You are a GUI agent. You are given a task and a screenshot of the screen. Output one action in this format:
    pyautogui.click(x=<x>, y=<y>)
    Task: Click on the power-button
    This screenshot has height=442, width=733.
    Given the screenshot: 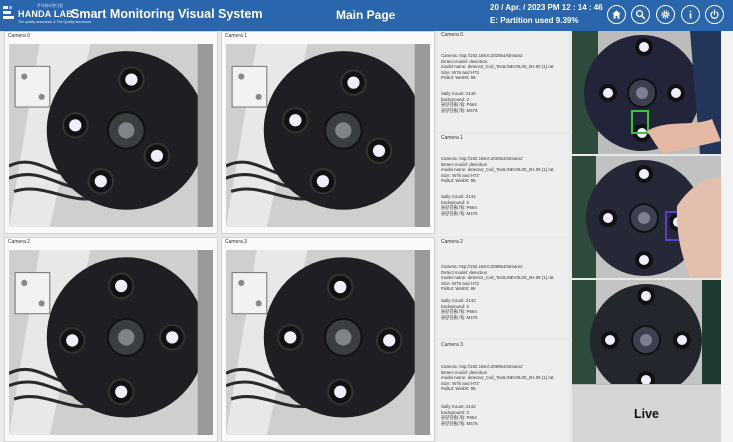 What is the action you would take?
    pyautogui.click(x=714, y=14)
    